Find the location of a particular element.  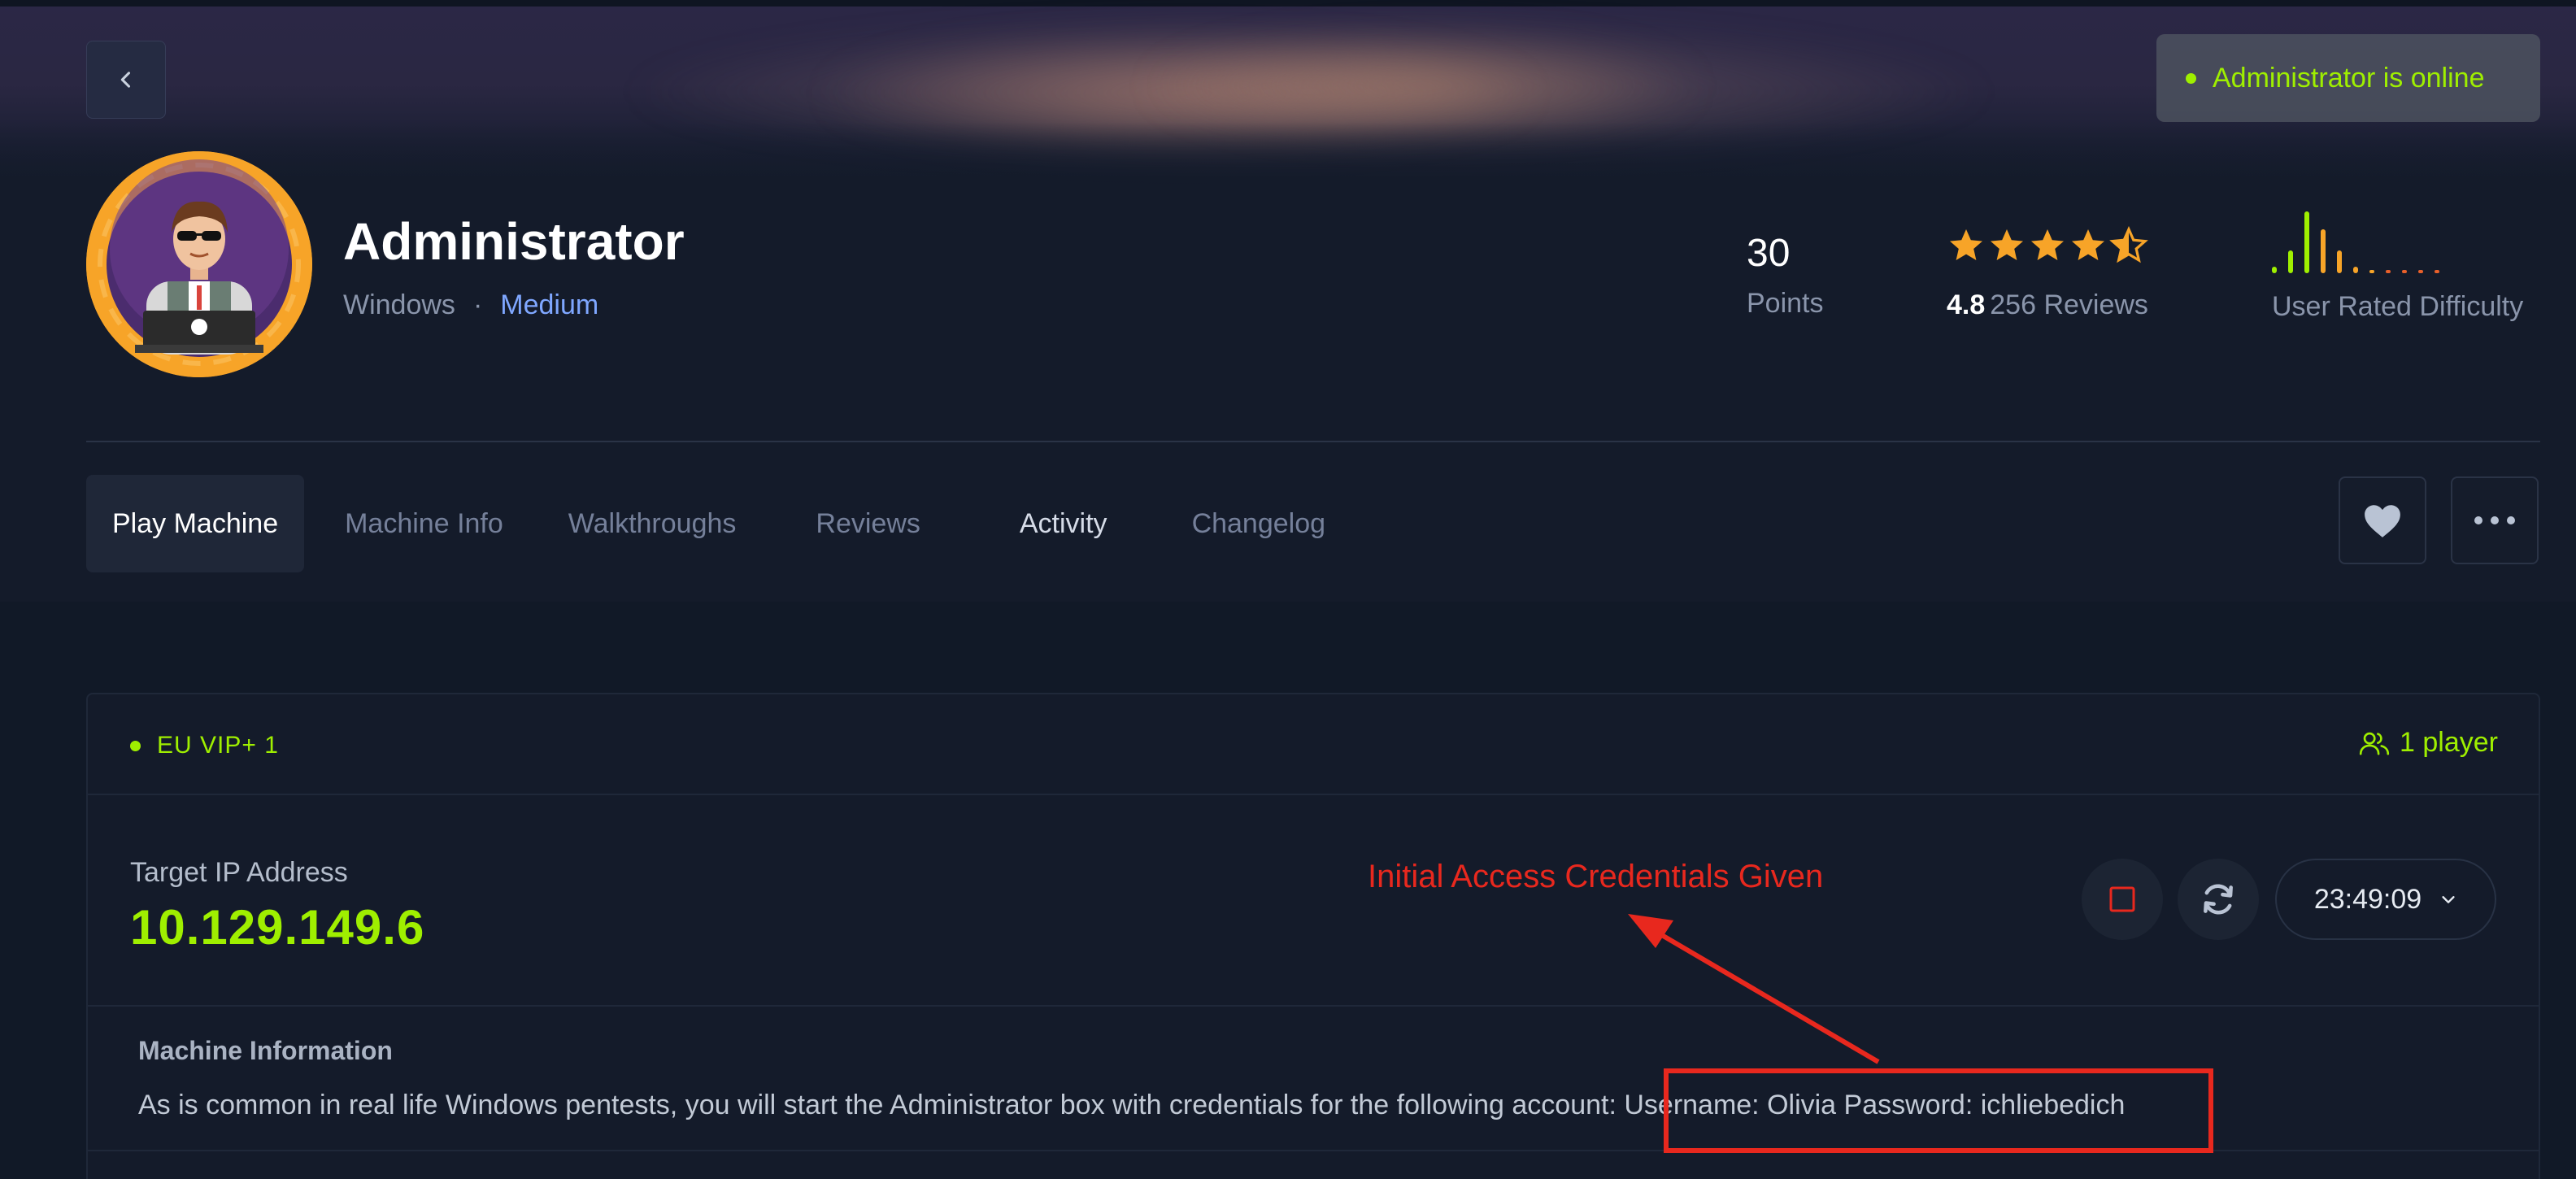

points-value: 30 is located at coordinates (1769, 253).